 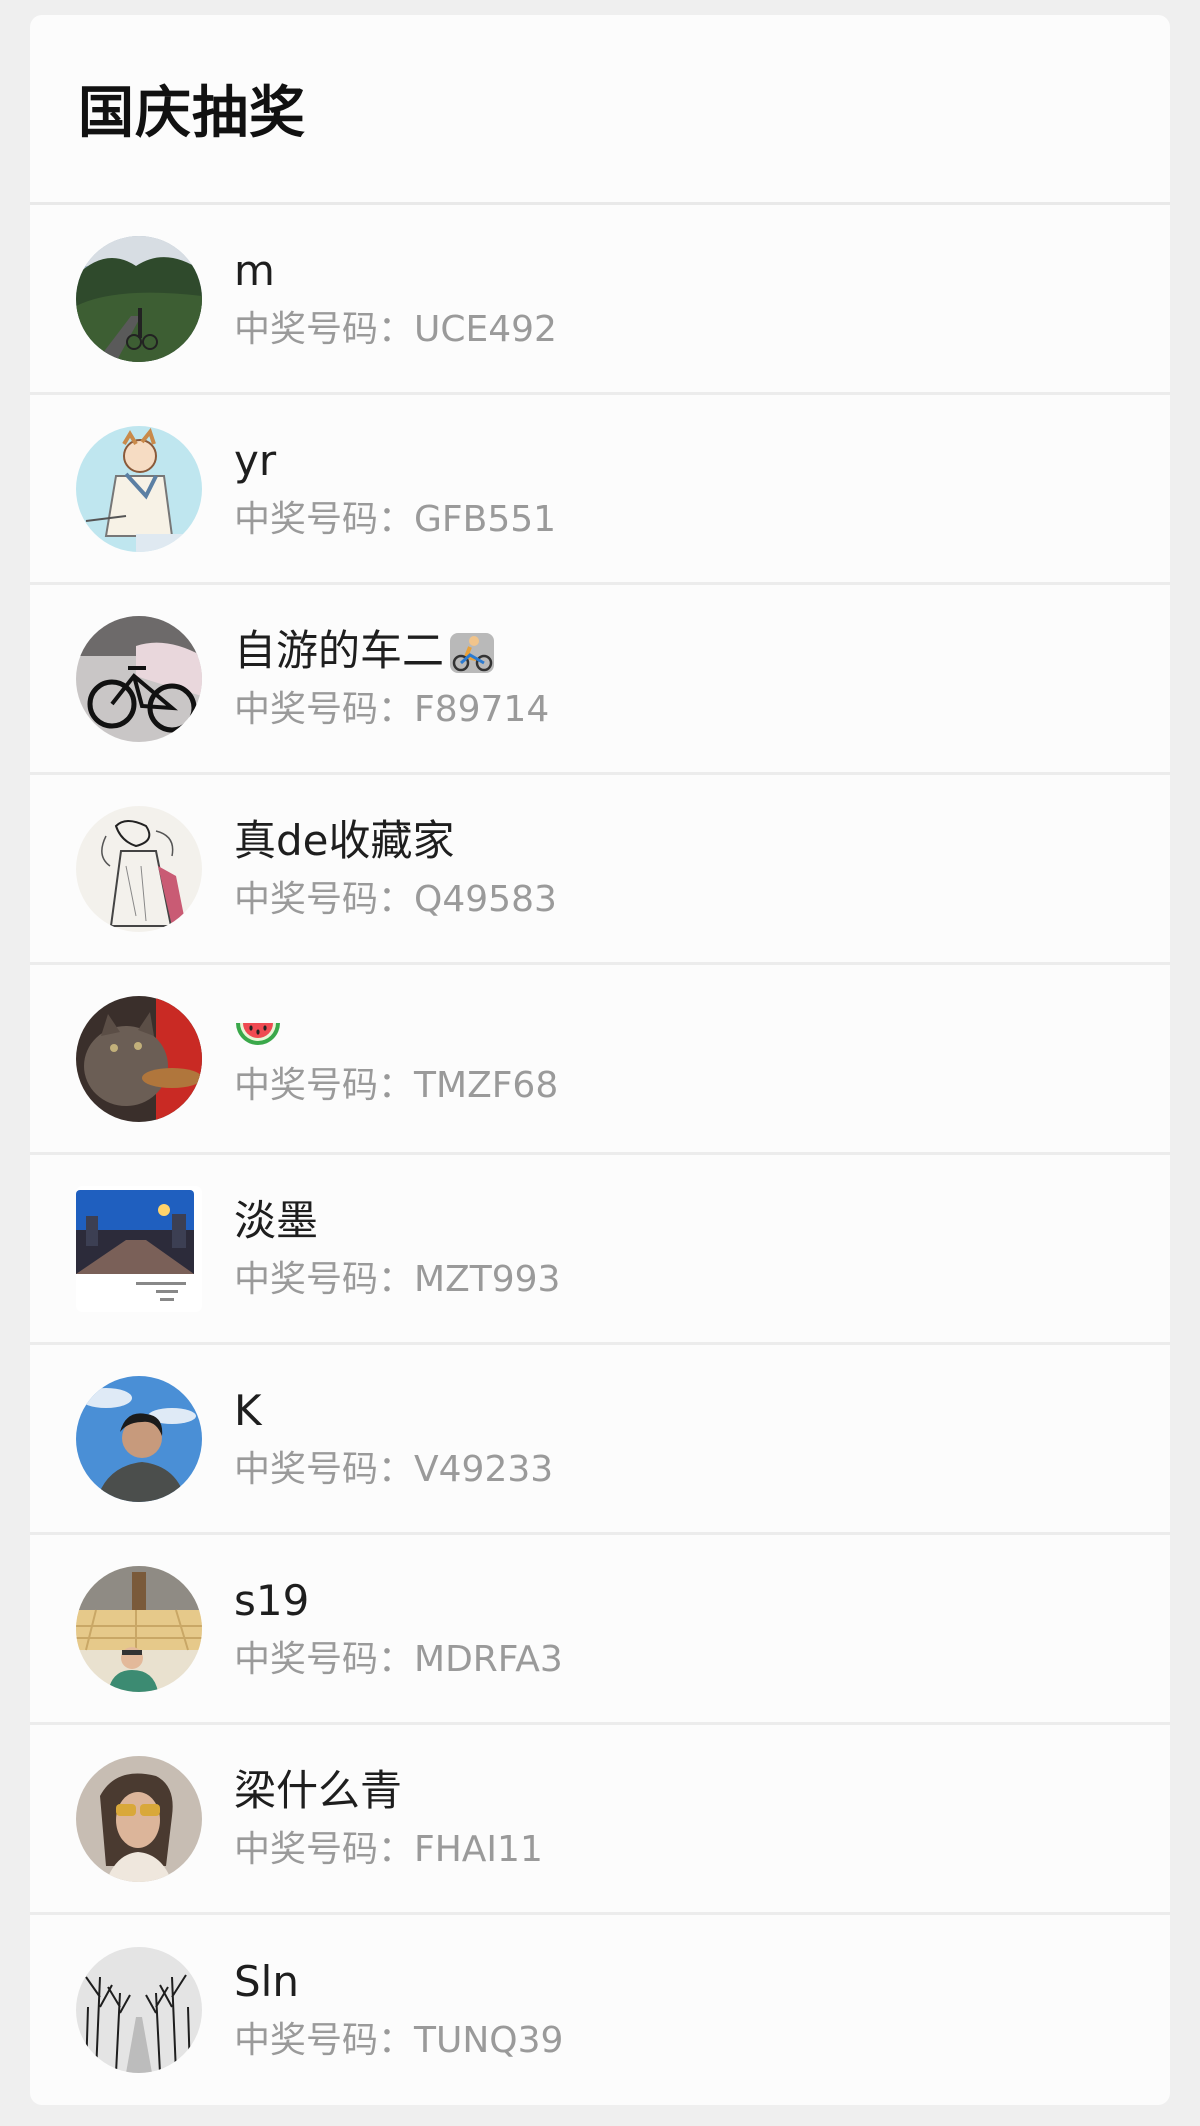 What do you see at coordinates (395, 489) in the screenshot?
I see `winner-info: yr 中奖号码：GFB551` at bounding box center [395, 489].